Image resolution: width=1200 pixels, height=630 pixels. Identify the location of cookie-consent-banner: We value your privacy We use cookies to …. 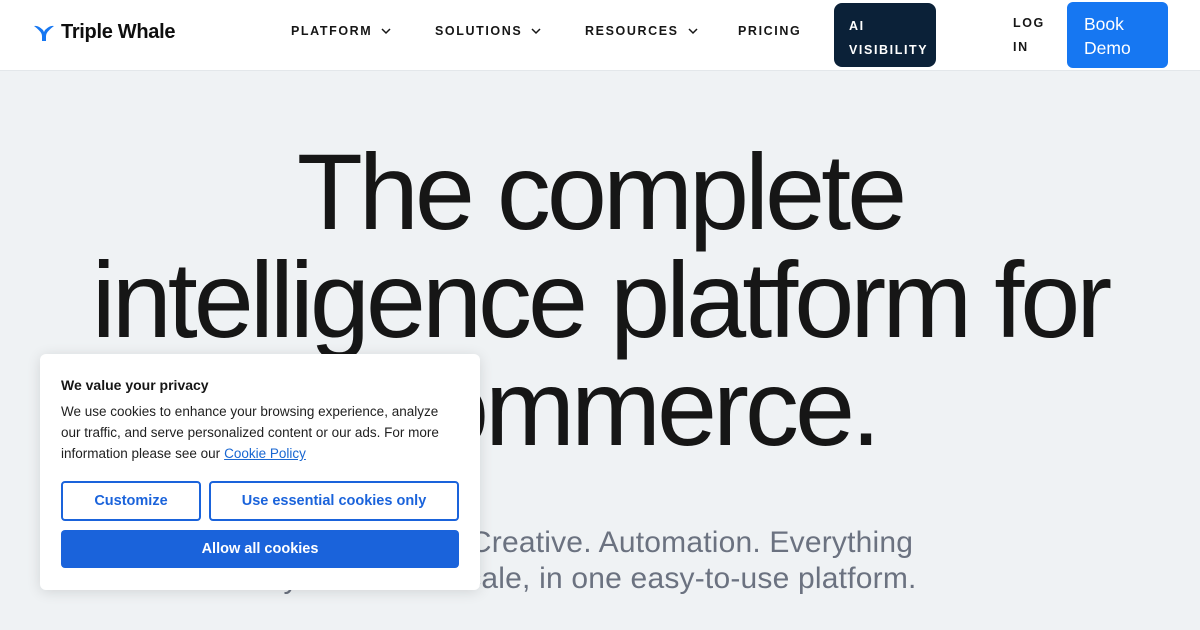
(260, 472).